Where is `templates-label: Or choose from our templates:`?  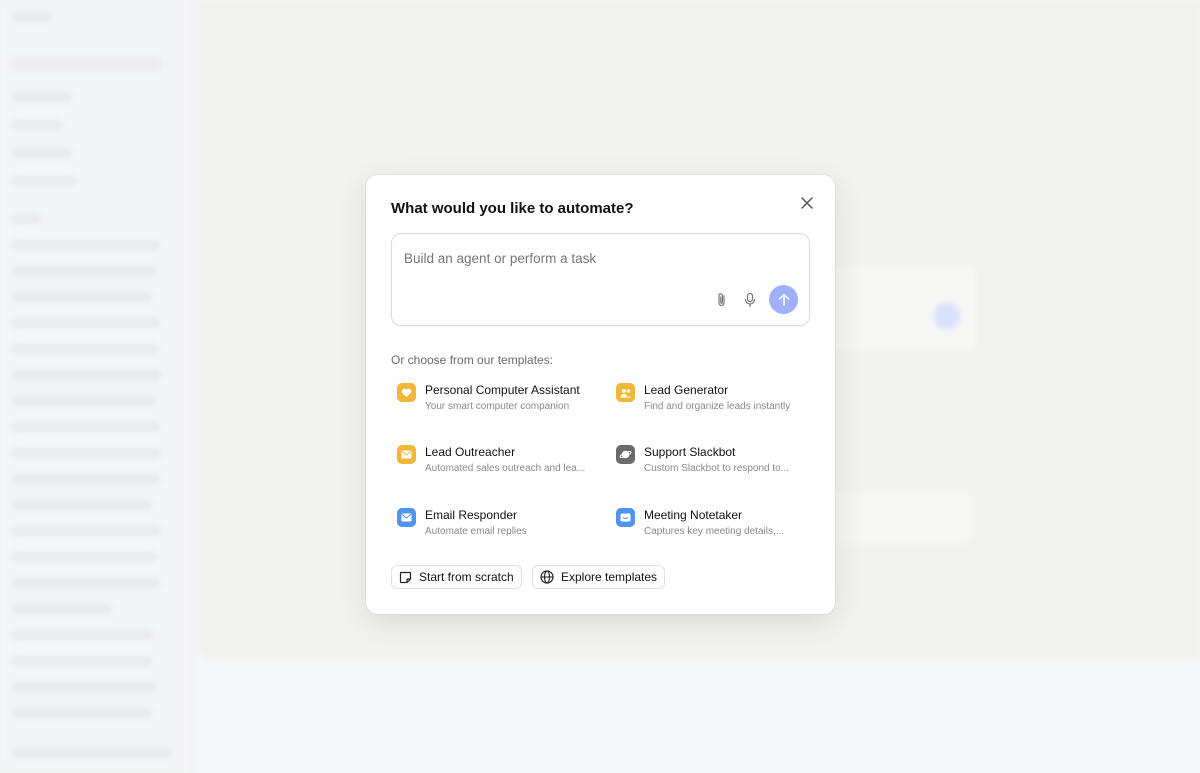 templates-label: Or choose from our templates: is located at coordinates (472, 360).